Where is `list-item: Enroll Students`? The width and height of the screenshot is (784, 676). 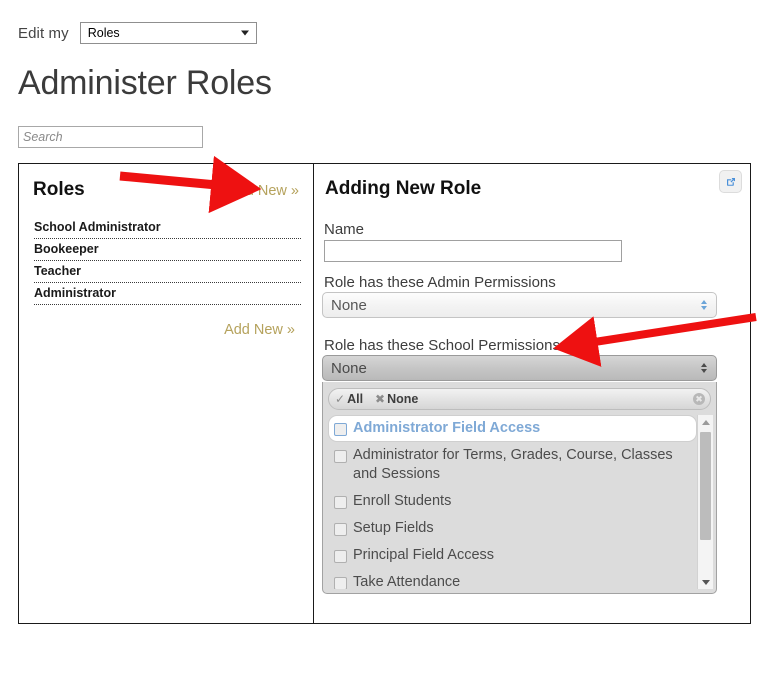
list-item: Enroll Students is located at coordinates (512, 501).